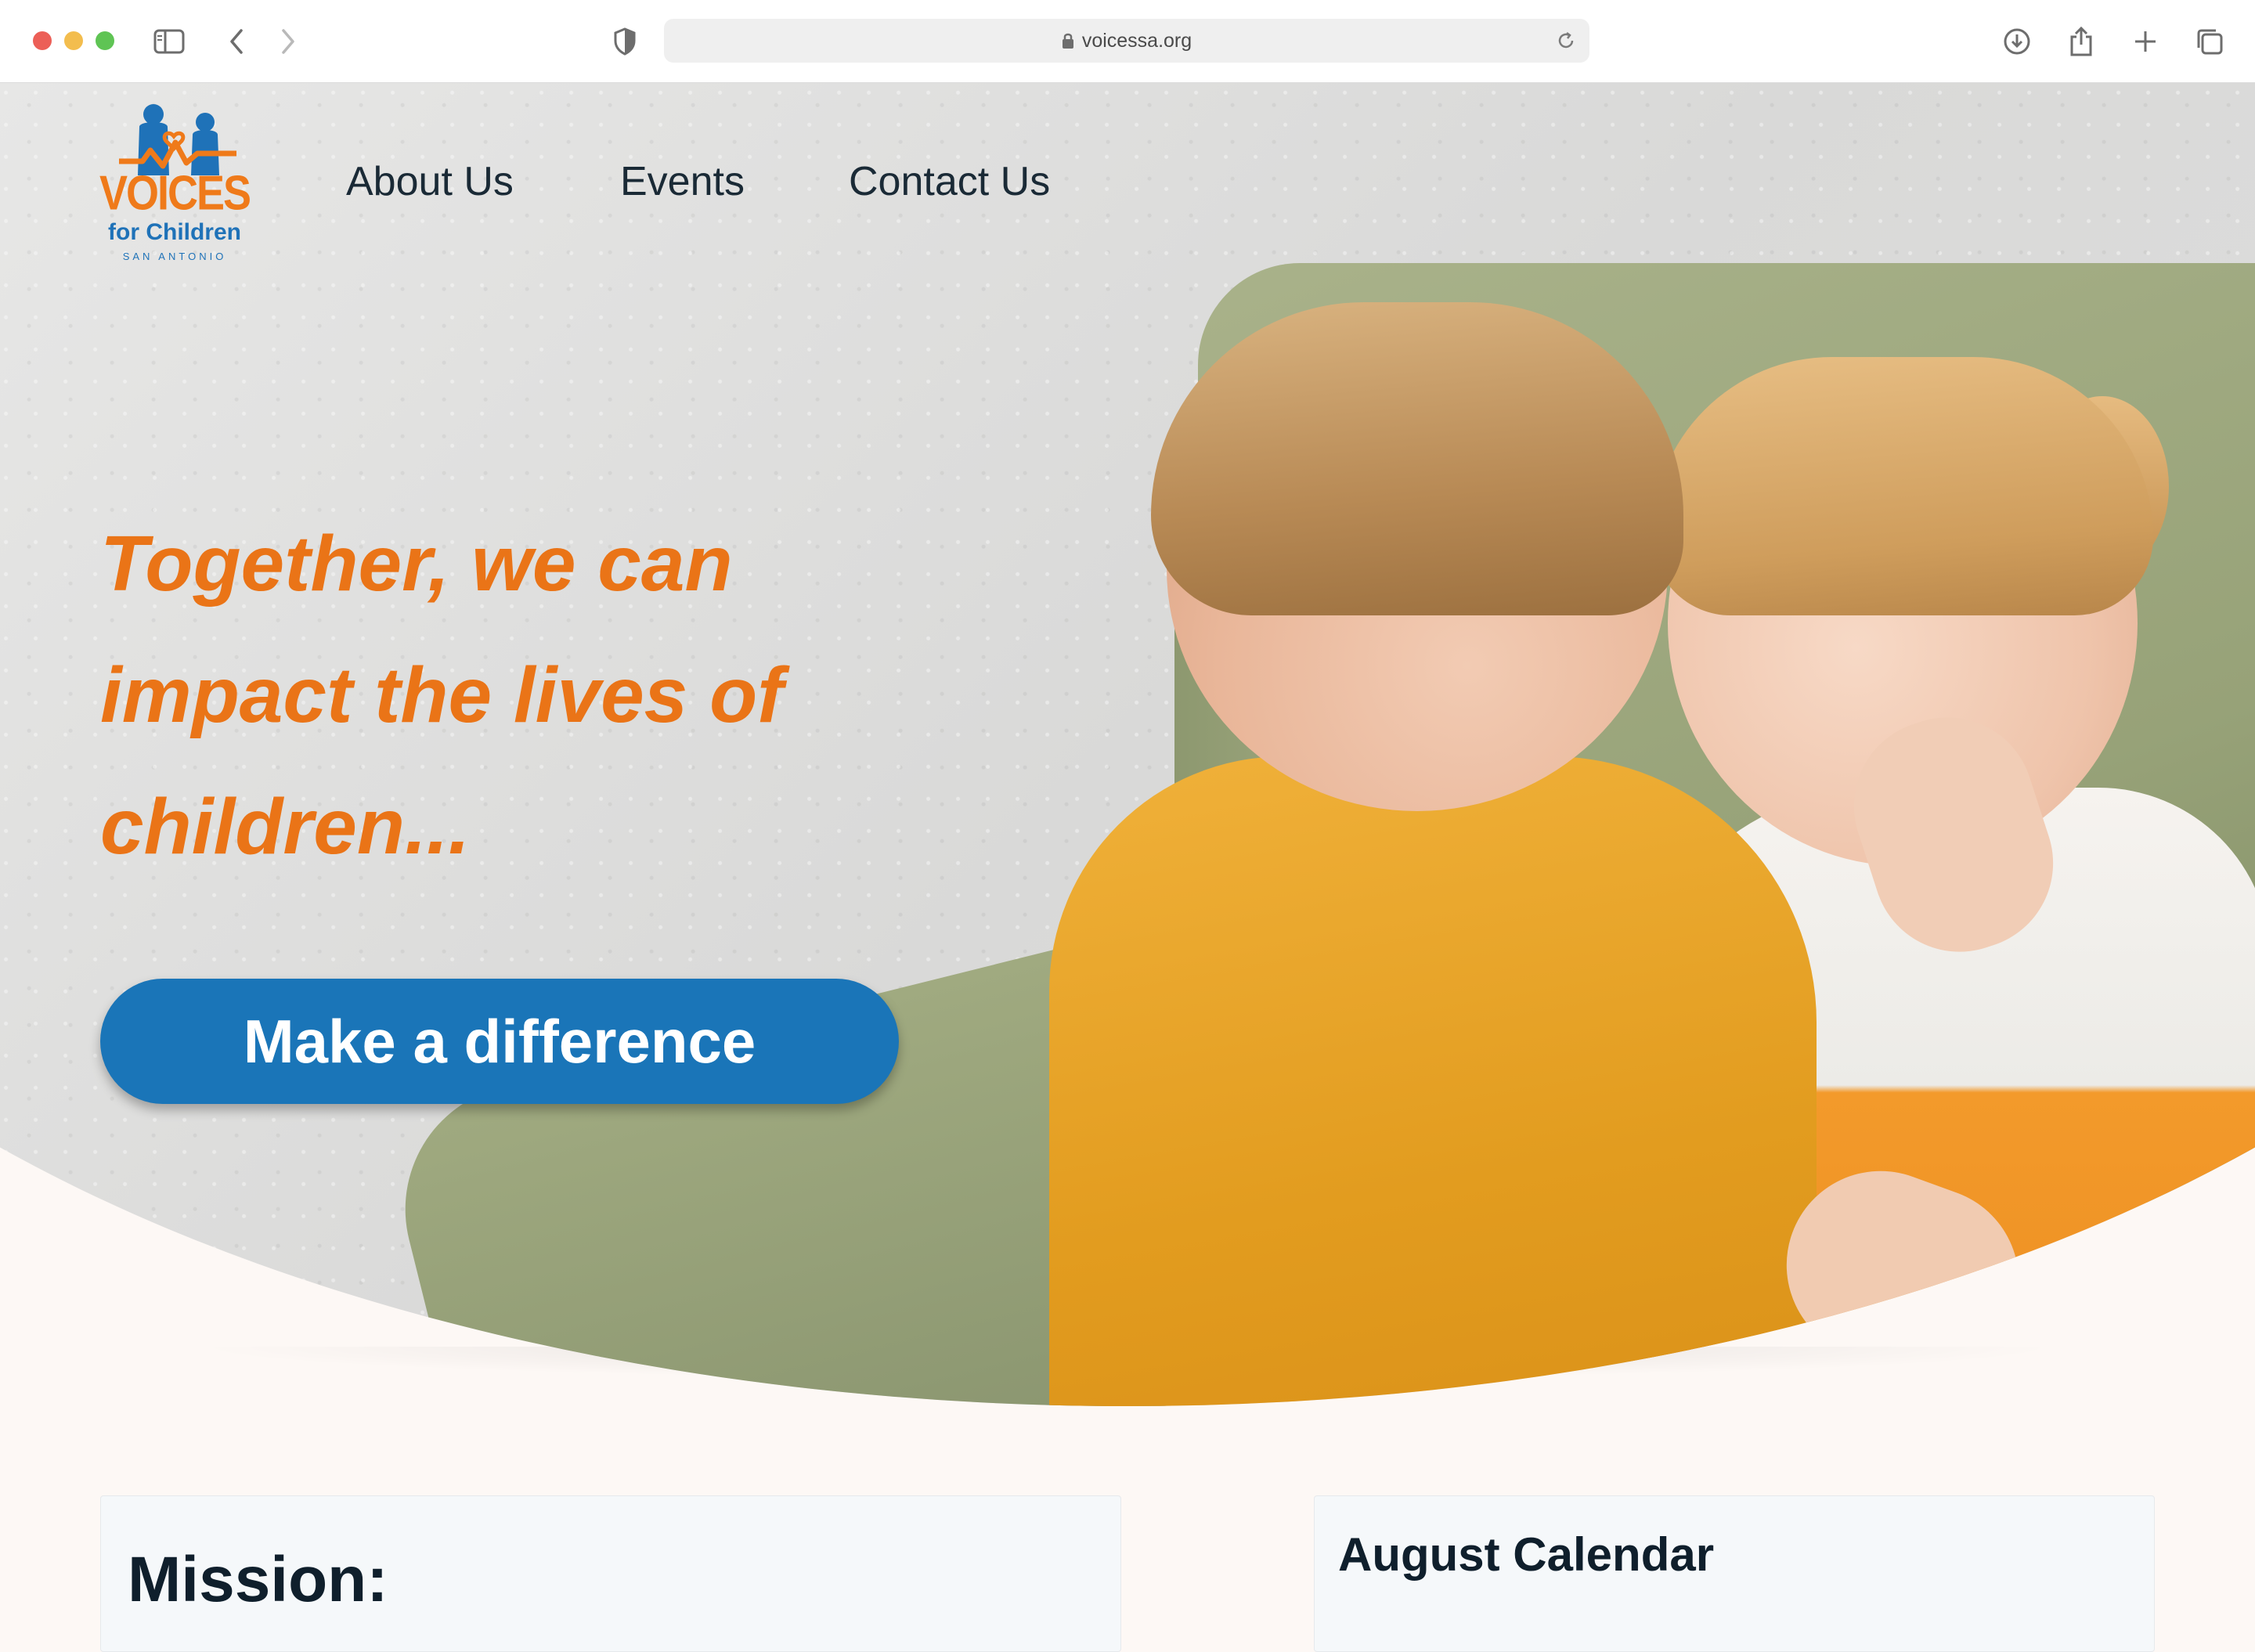  Describe the element at coordinates (1565, 40) in the screenshot. I see `reload-icon` at that location.